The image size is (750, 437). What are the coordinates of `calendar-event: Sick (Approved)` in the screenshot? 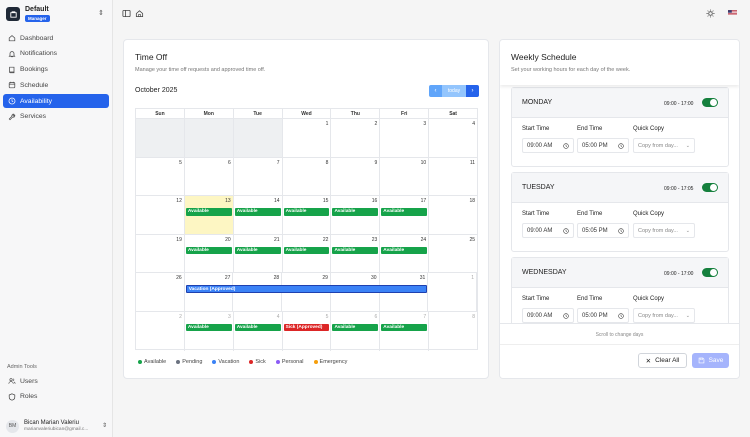 It's located at (306, 327).